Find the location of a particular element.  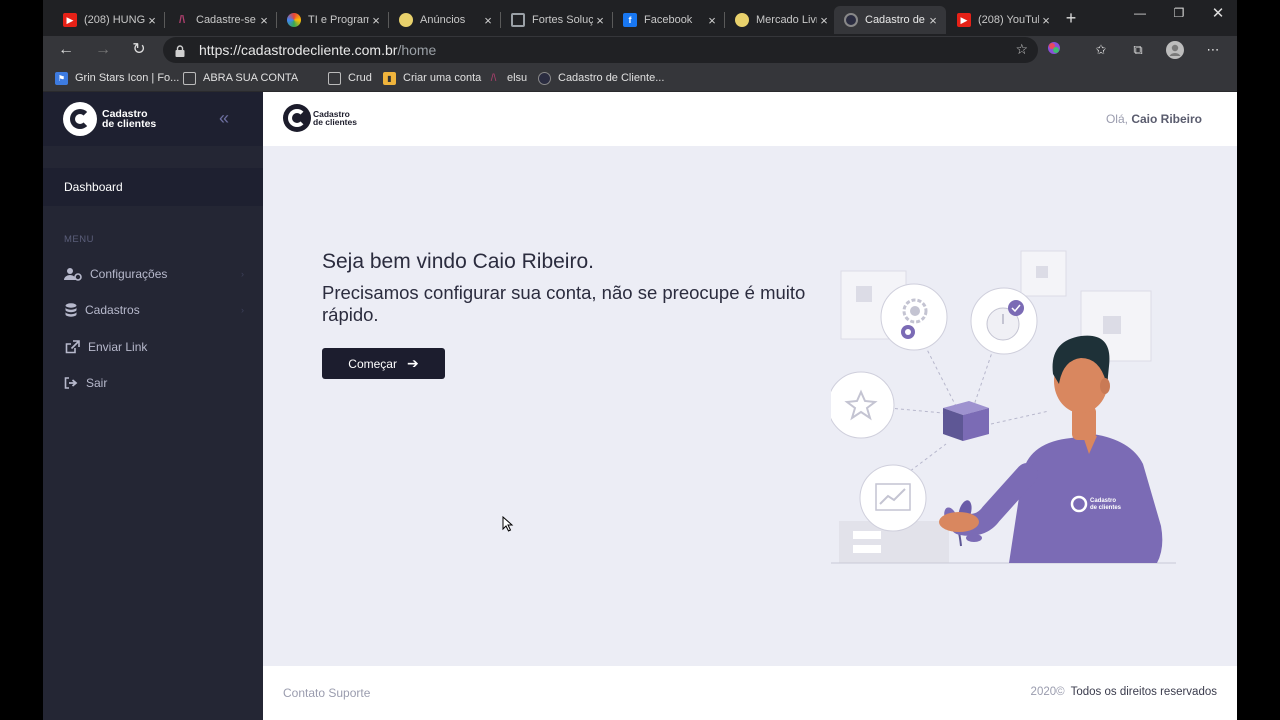

tab-2: TI e Programação × is located at coordinates (333, 20).